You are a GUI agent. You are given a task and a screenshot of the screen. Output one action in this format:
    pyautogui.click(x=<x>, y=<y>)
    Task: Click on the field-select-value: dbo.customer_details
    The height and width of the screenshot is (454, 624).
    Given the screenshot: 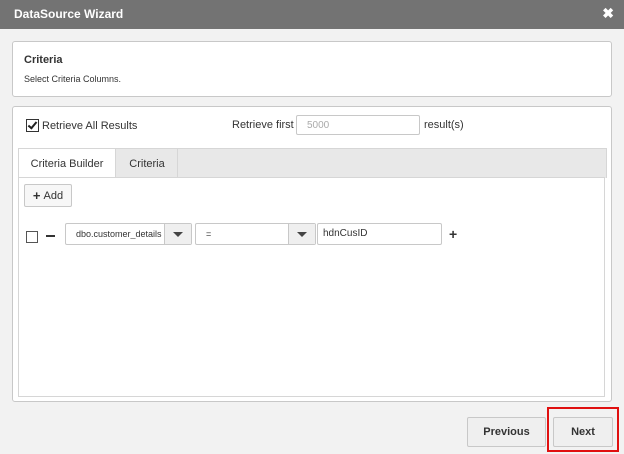 What is the action you would take?
    pyautogui.click(x=119, y=234)
    